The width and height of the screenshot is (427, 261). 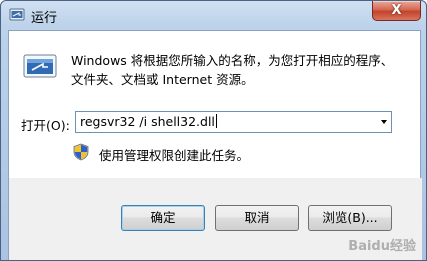 I want to click on uac-shield-icon, so click(x=81, y=152).